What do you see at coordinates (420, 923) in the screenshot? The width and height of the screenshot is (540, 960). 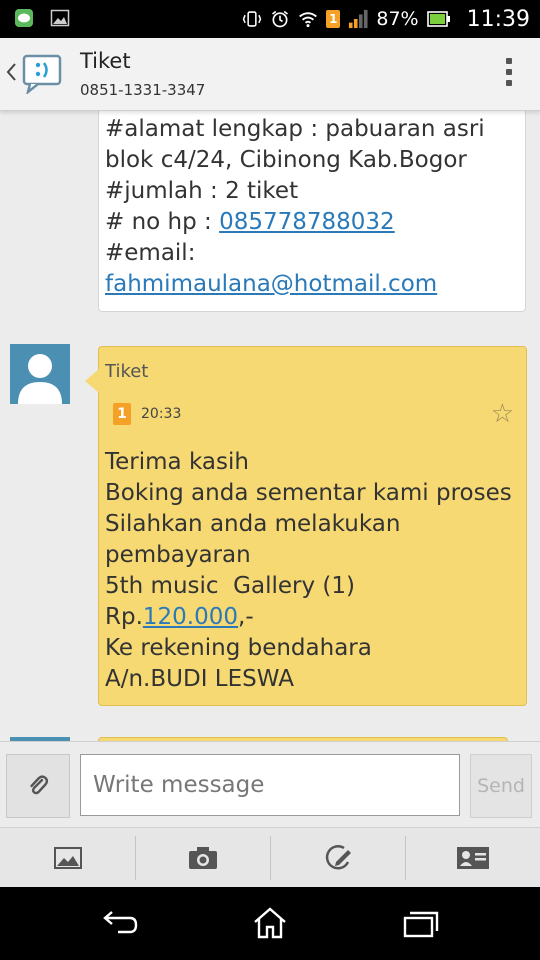 I see `recent-apps-icon` at bounding box center [420, 923].